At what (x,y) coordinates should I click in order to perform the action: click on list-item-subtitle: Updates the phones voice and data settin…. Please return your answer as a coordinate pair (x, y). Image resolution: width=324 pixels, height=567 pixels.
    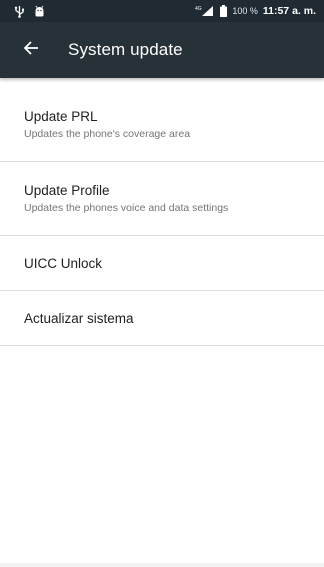
    Looking at the image, I should click on (126, 208).